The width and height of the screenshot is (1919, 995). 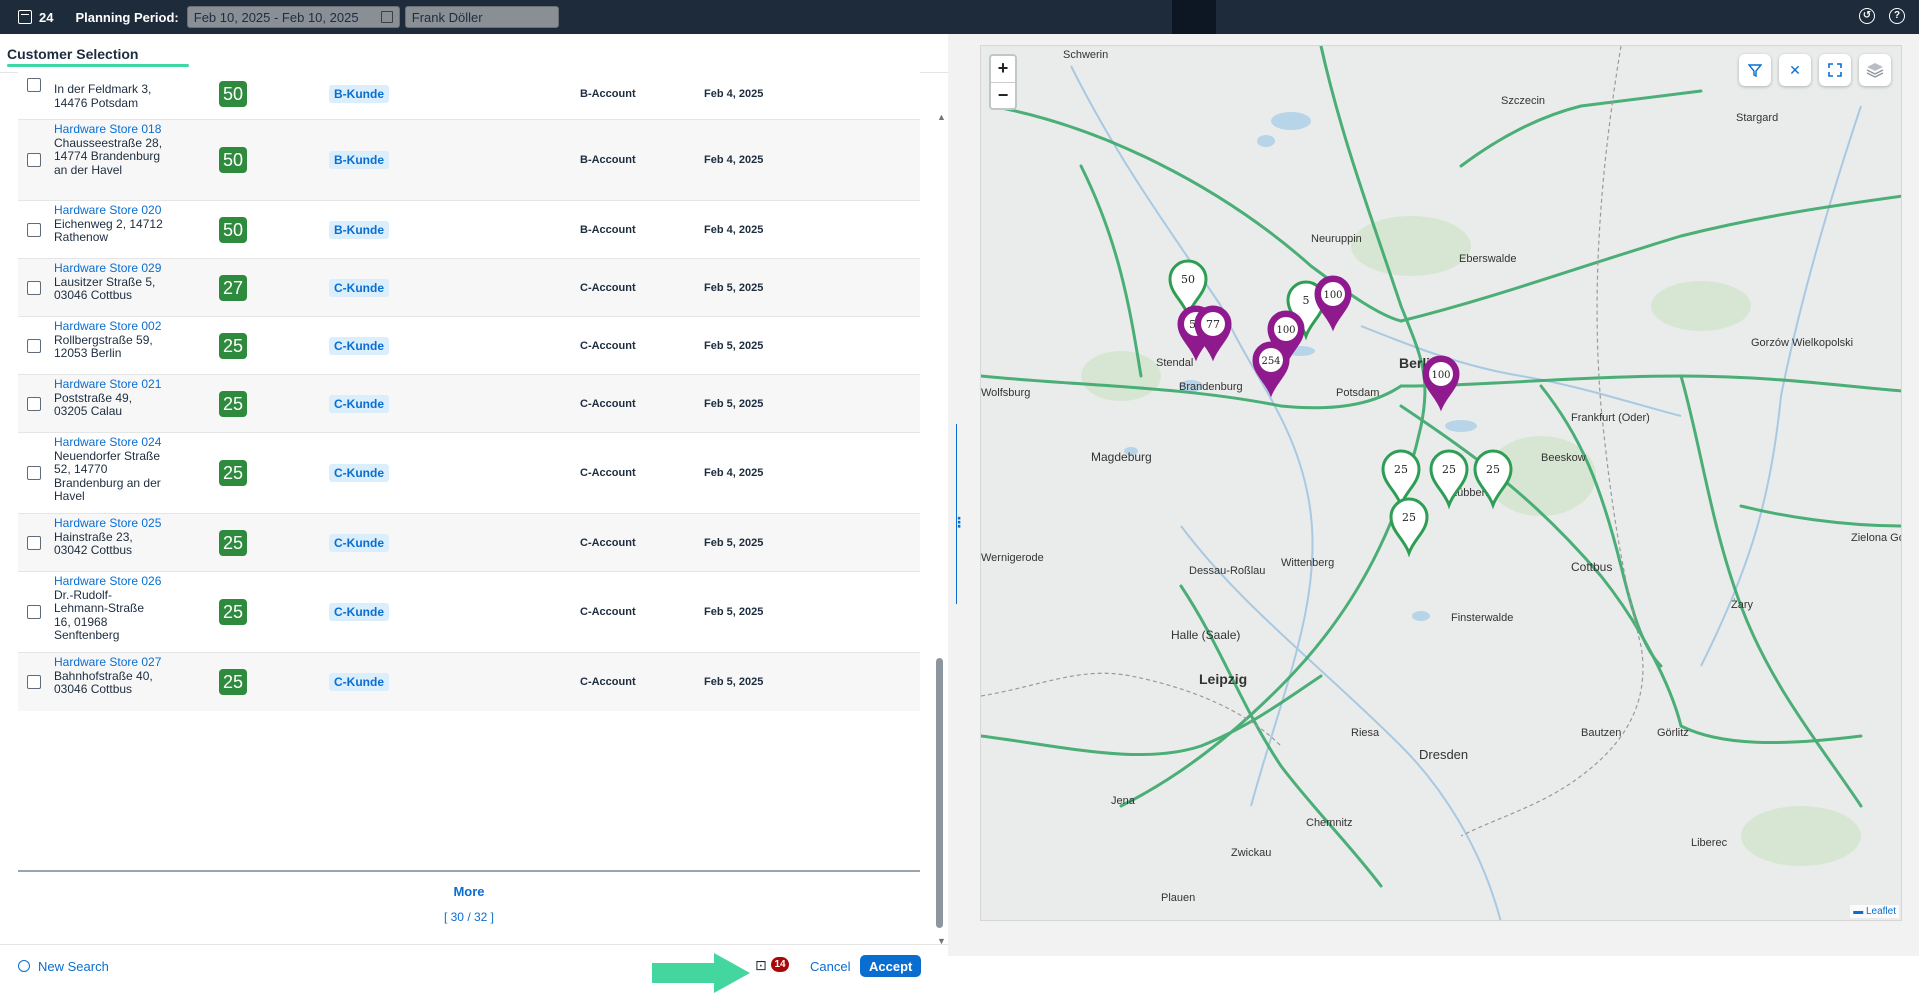 I want to click on customer-name-link: Hardware Store 026, so click(x=109, y=581).